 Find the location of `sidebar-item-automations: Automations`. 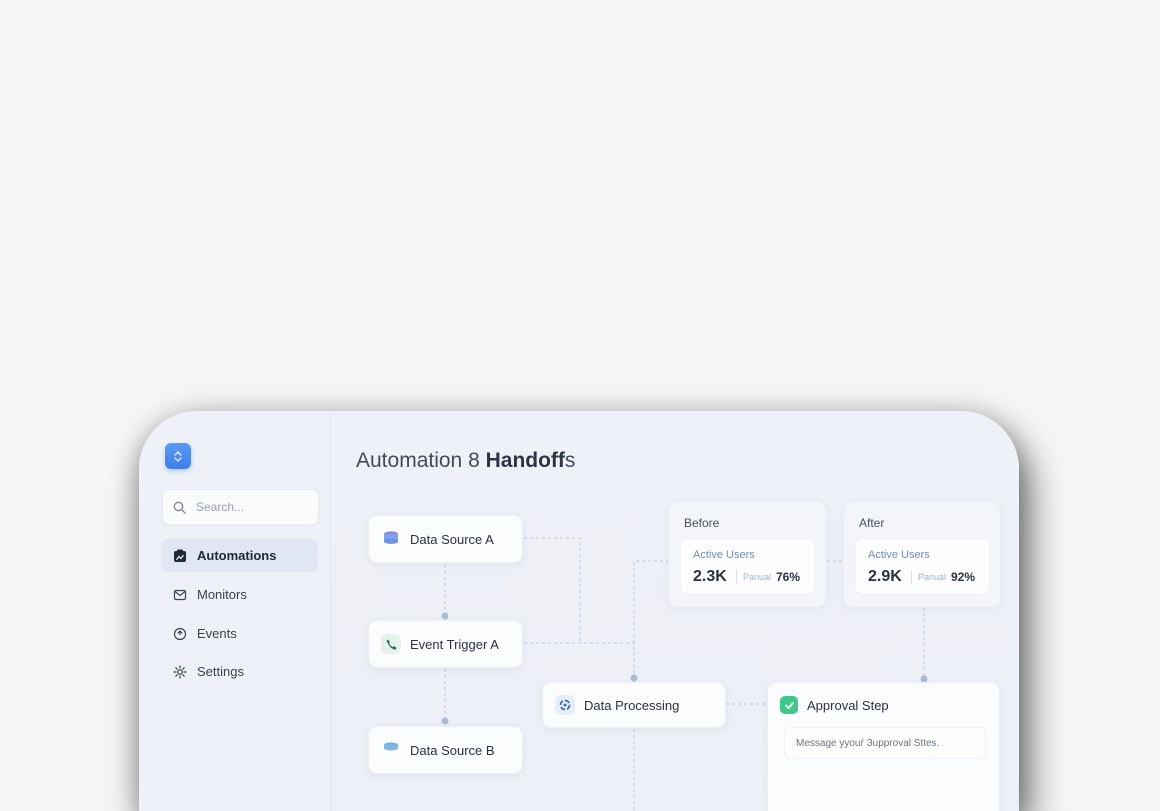

sidebar-item-automations: Automations is located at coordinates (239, 555).